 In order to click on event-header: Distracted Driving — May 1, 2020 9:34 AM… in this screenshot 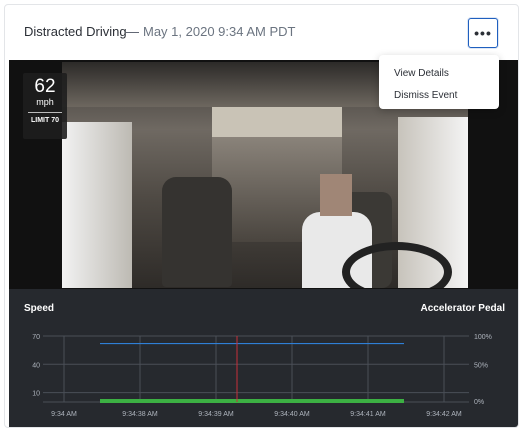, I will do `click(261, 32)`.